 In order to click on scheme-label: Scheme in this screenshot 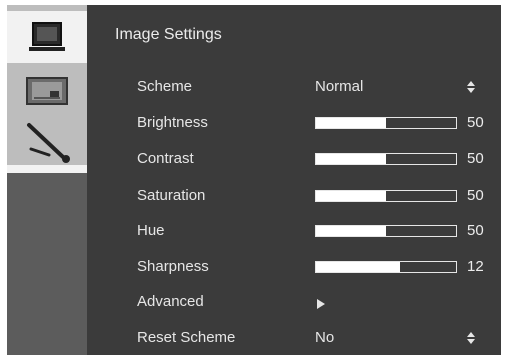, I will do `click(165, 86)`.